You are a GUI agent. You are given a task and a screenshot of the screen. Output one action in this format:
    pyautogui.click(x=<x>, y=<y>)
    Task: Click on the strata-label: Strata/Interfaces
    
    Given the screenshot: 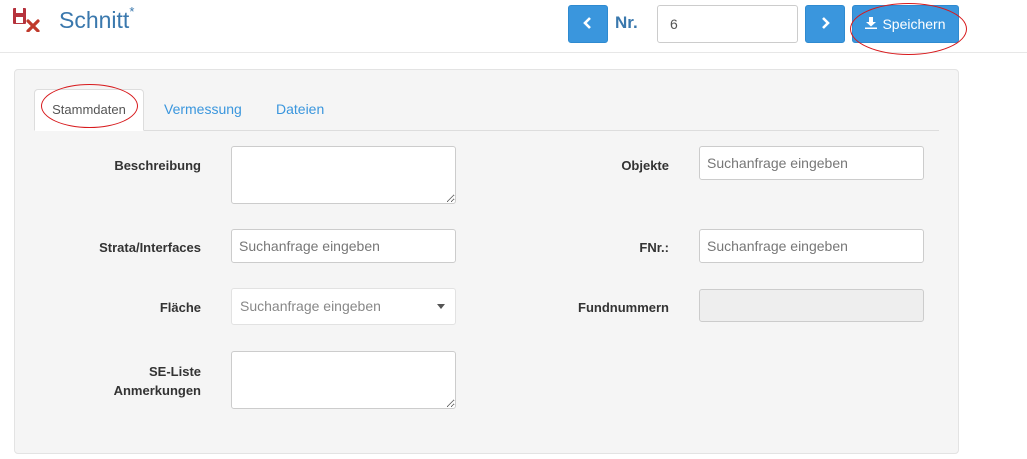 What is the action you would take?
    pyautogui.click(x=150, y=247)
    